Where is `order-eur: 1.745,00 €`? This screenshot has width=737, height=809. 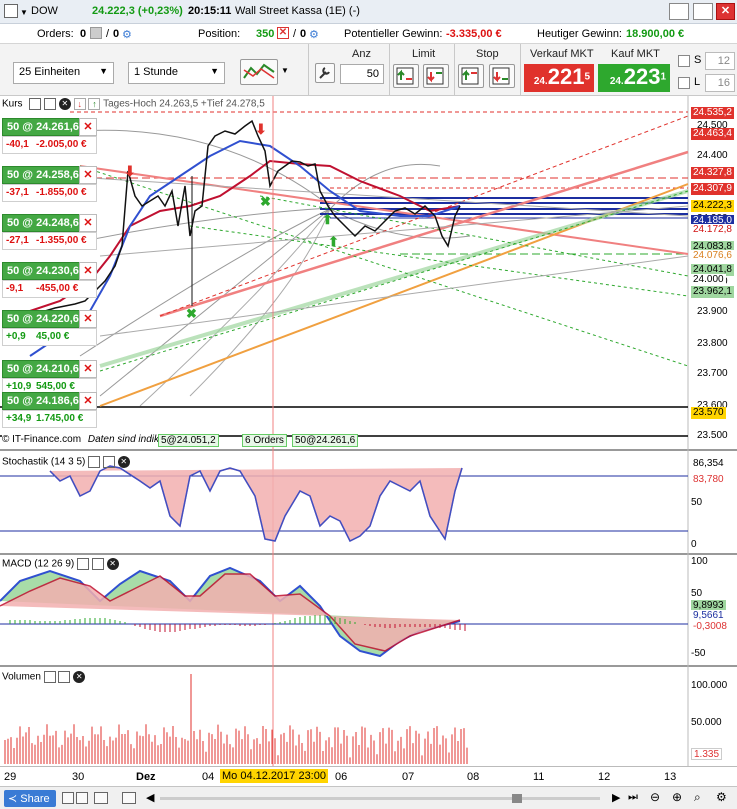 order-eur: 1.745,00 € is located at coordinates (60, 418).